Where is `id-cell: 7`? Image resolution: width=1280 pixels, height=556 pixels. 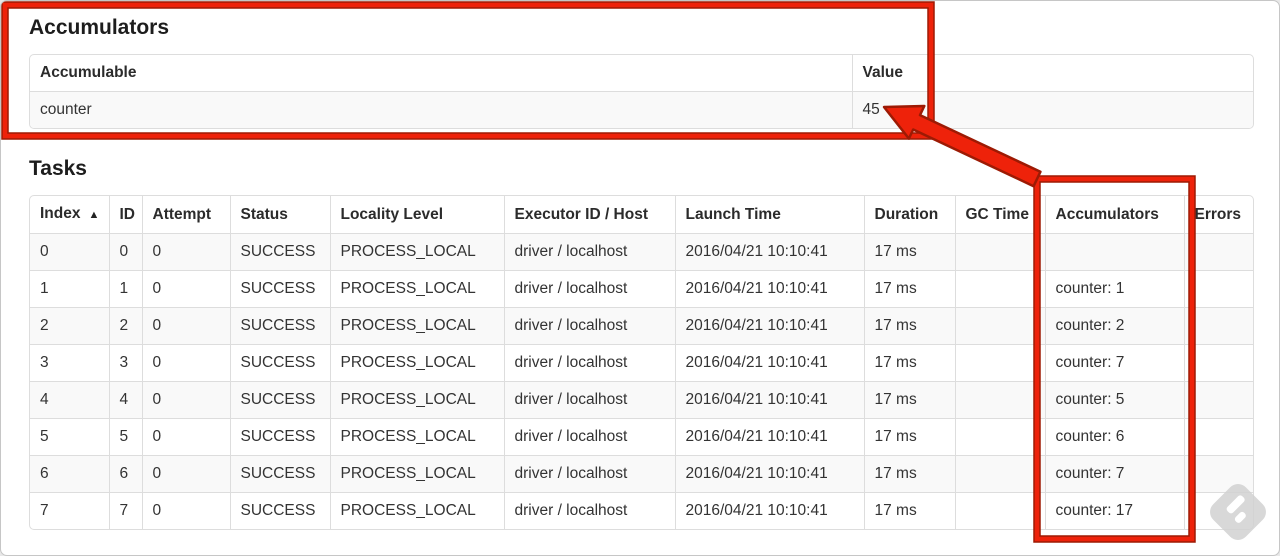
id-cell: 7 is located at coordinates (125, 510).